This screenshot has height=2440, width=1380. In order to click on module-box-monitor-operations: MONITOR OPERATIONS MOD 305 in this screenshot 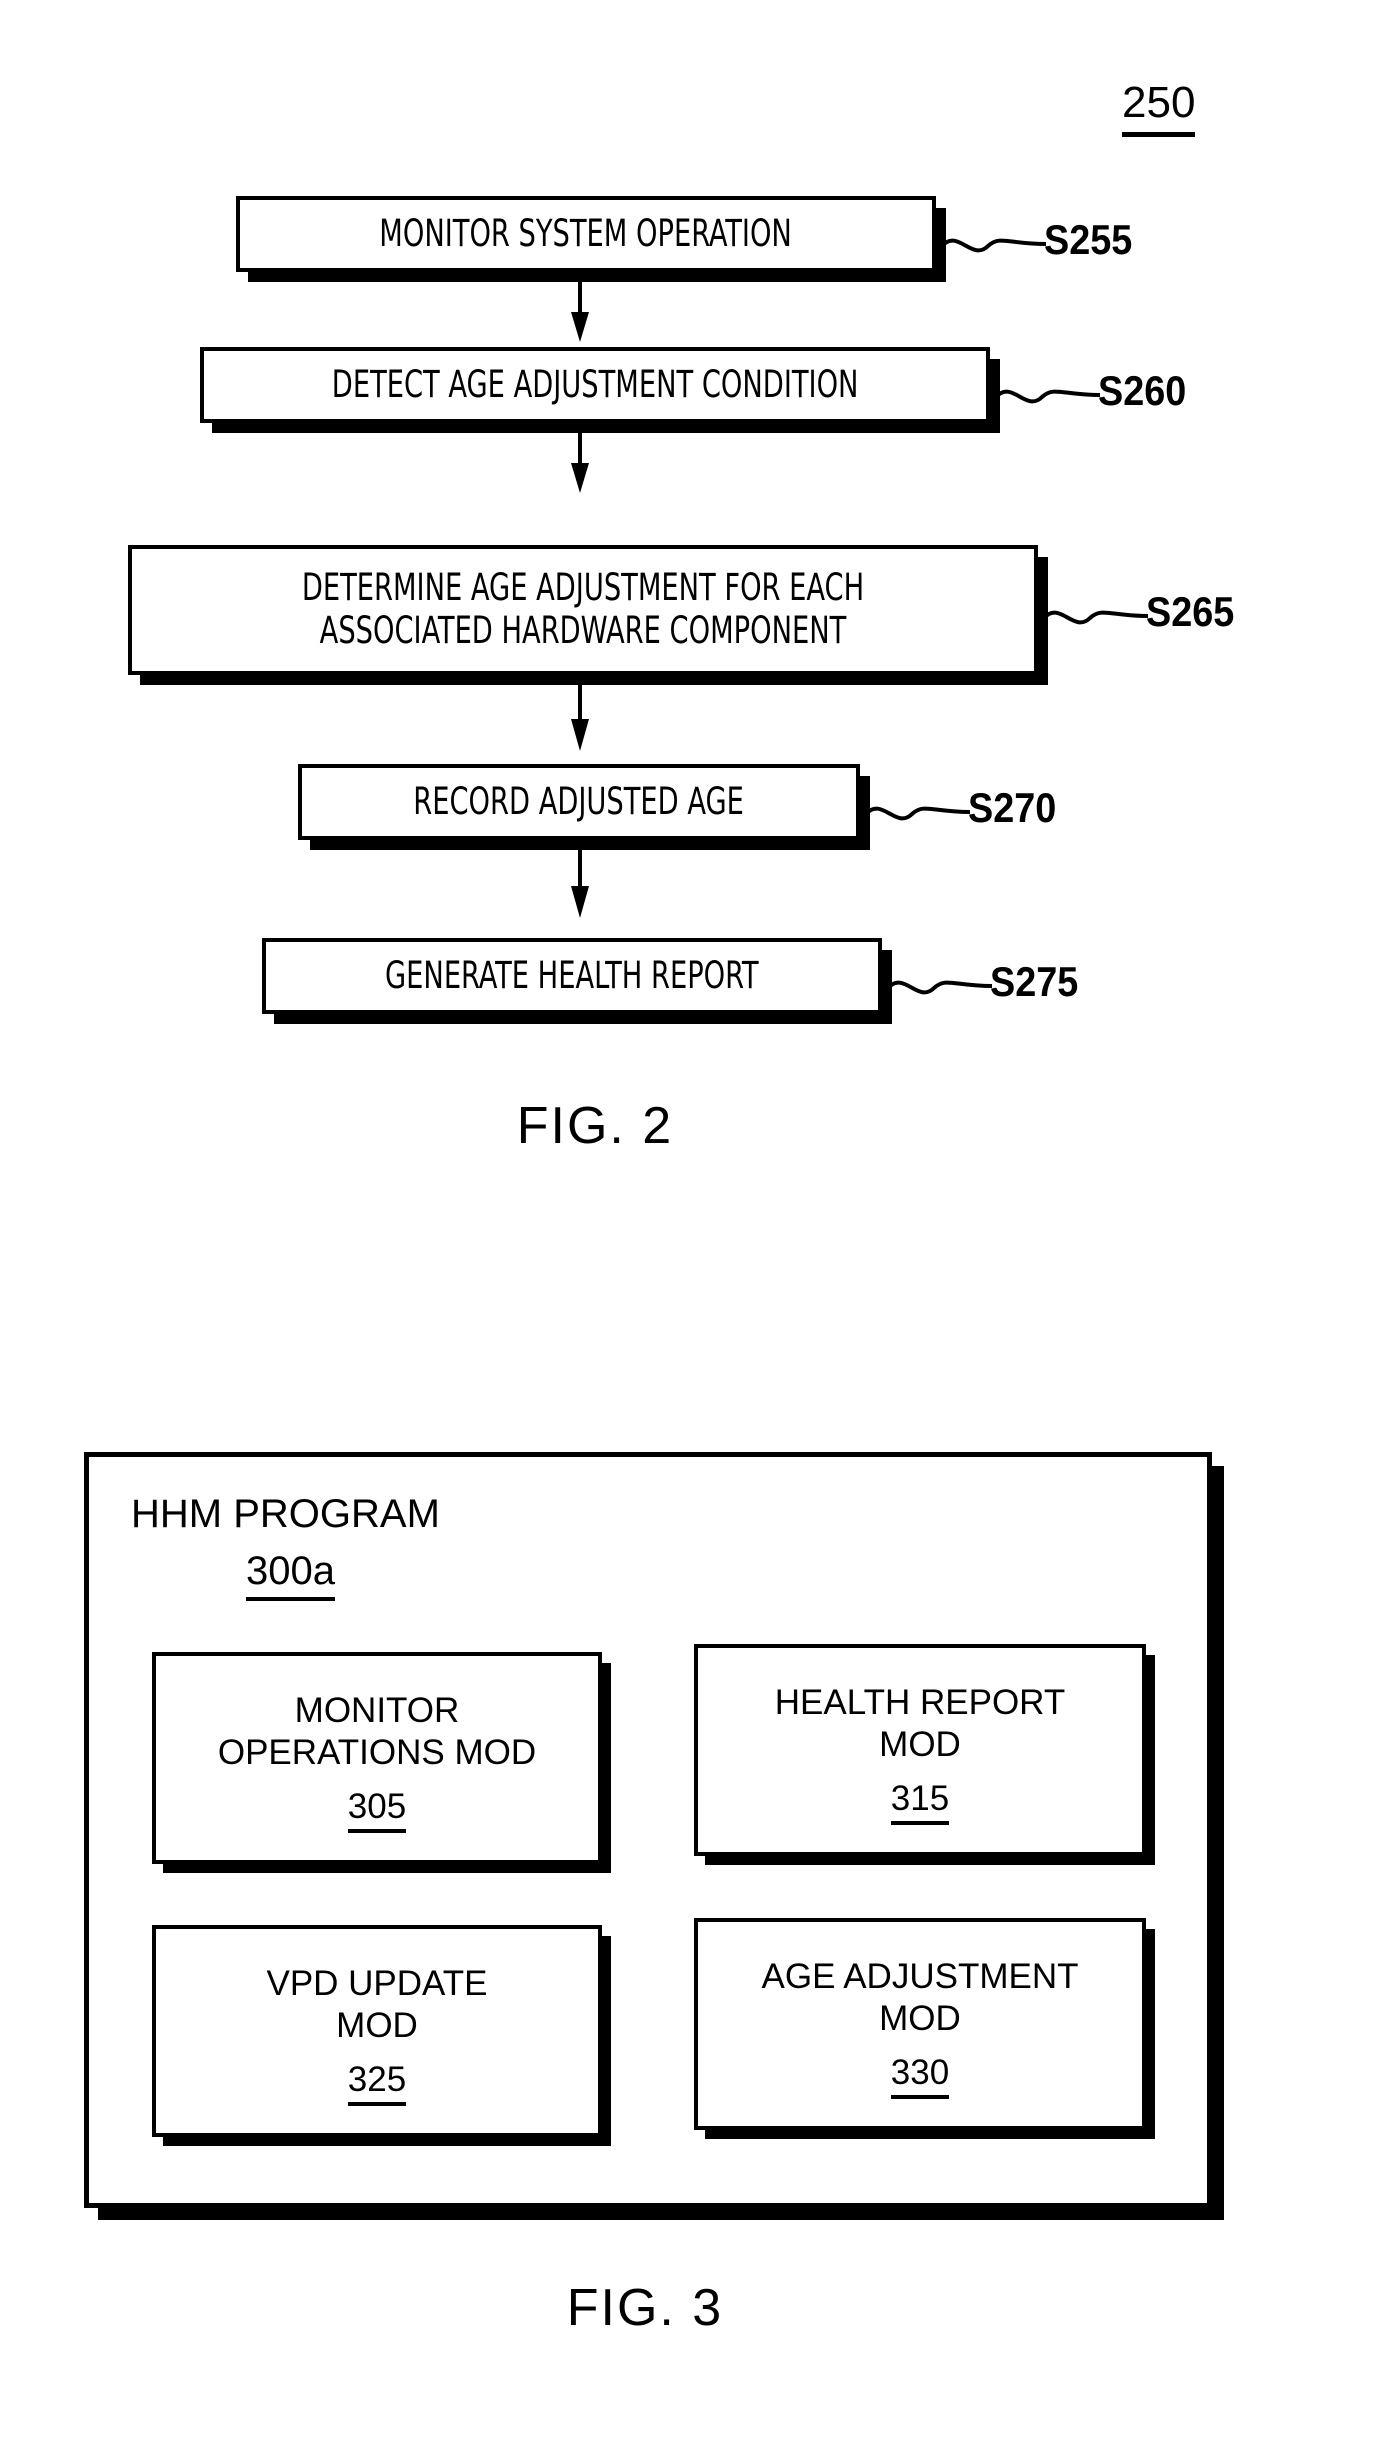, I will do `click(377, 1758)`.